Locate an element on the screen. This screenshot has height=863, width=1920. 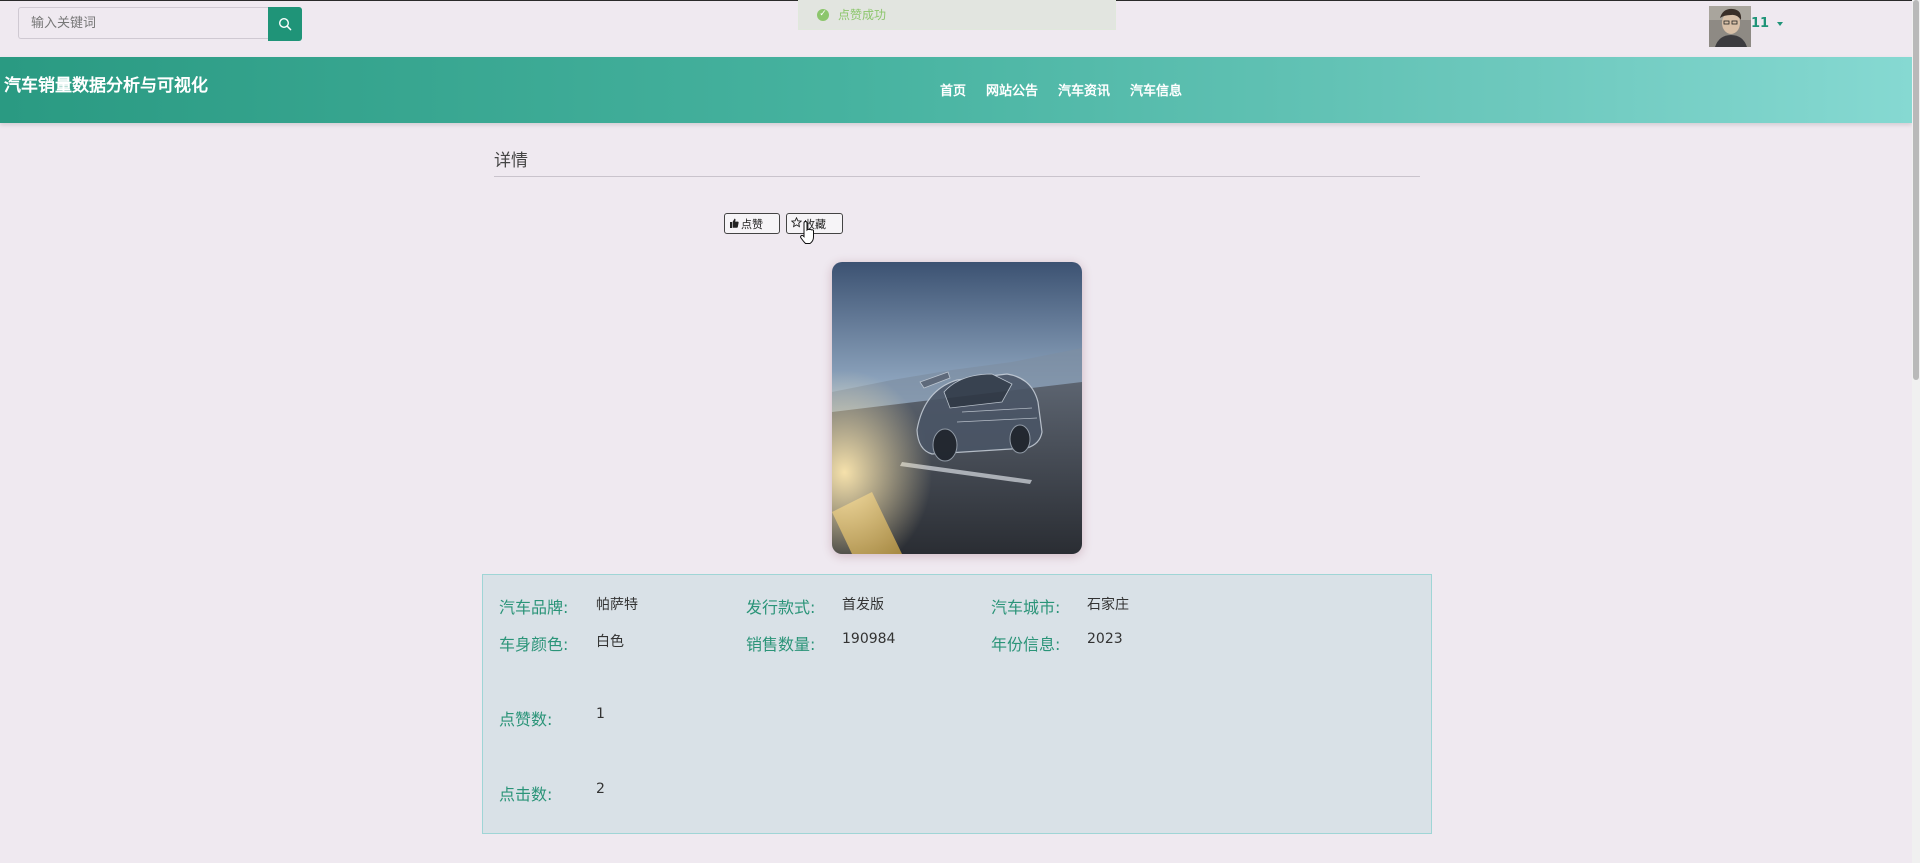
likes-value: 1 is located at coordinates (600, 714).